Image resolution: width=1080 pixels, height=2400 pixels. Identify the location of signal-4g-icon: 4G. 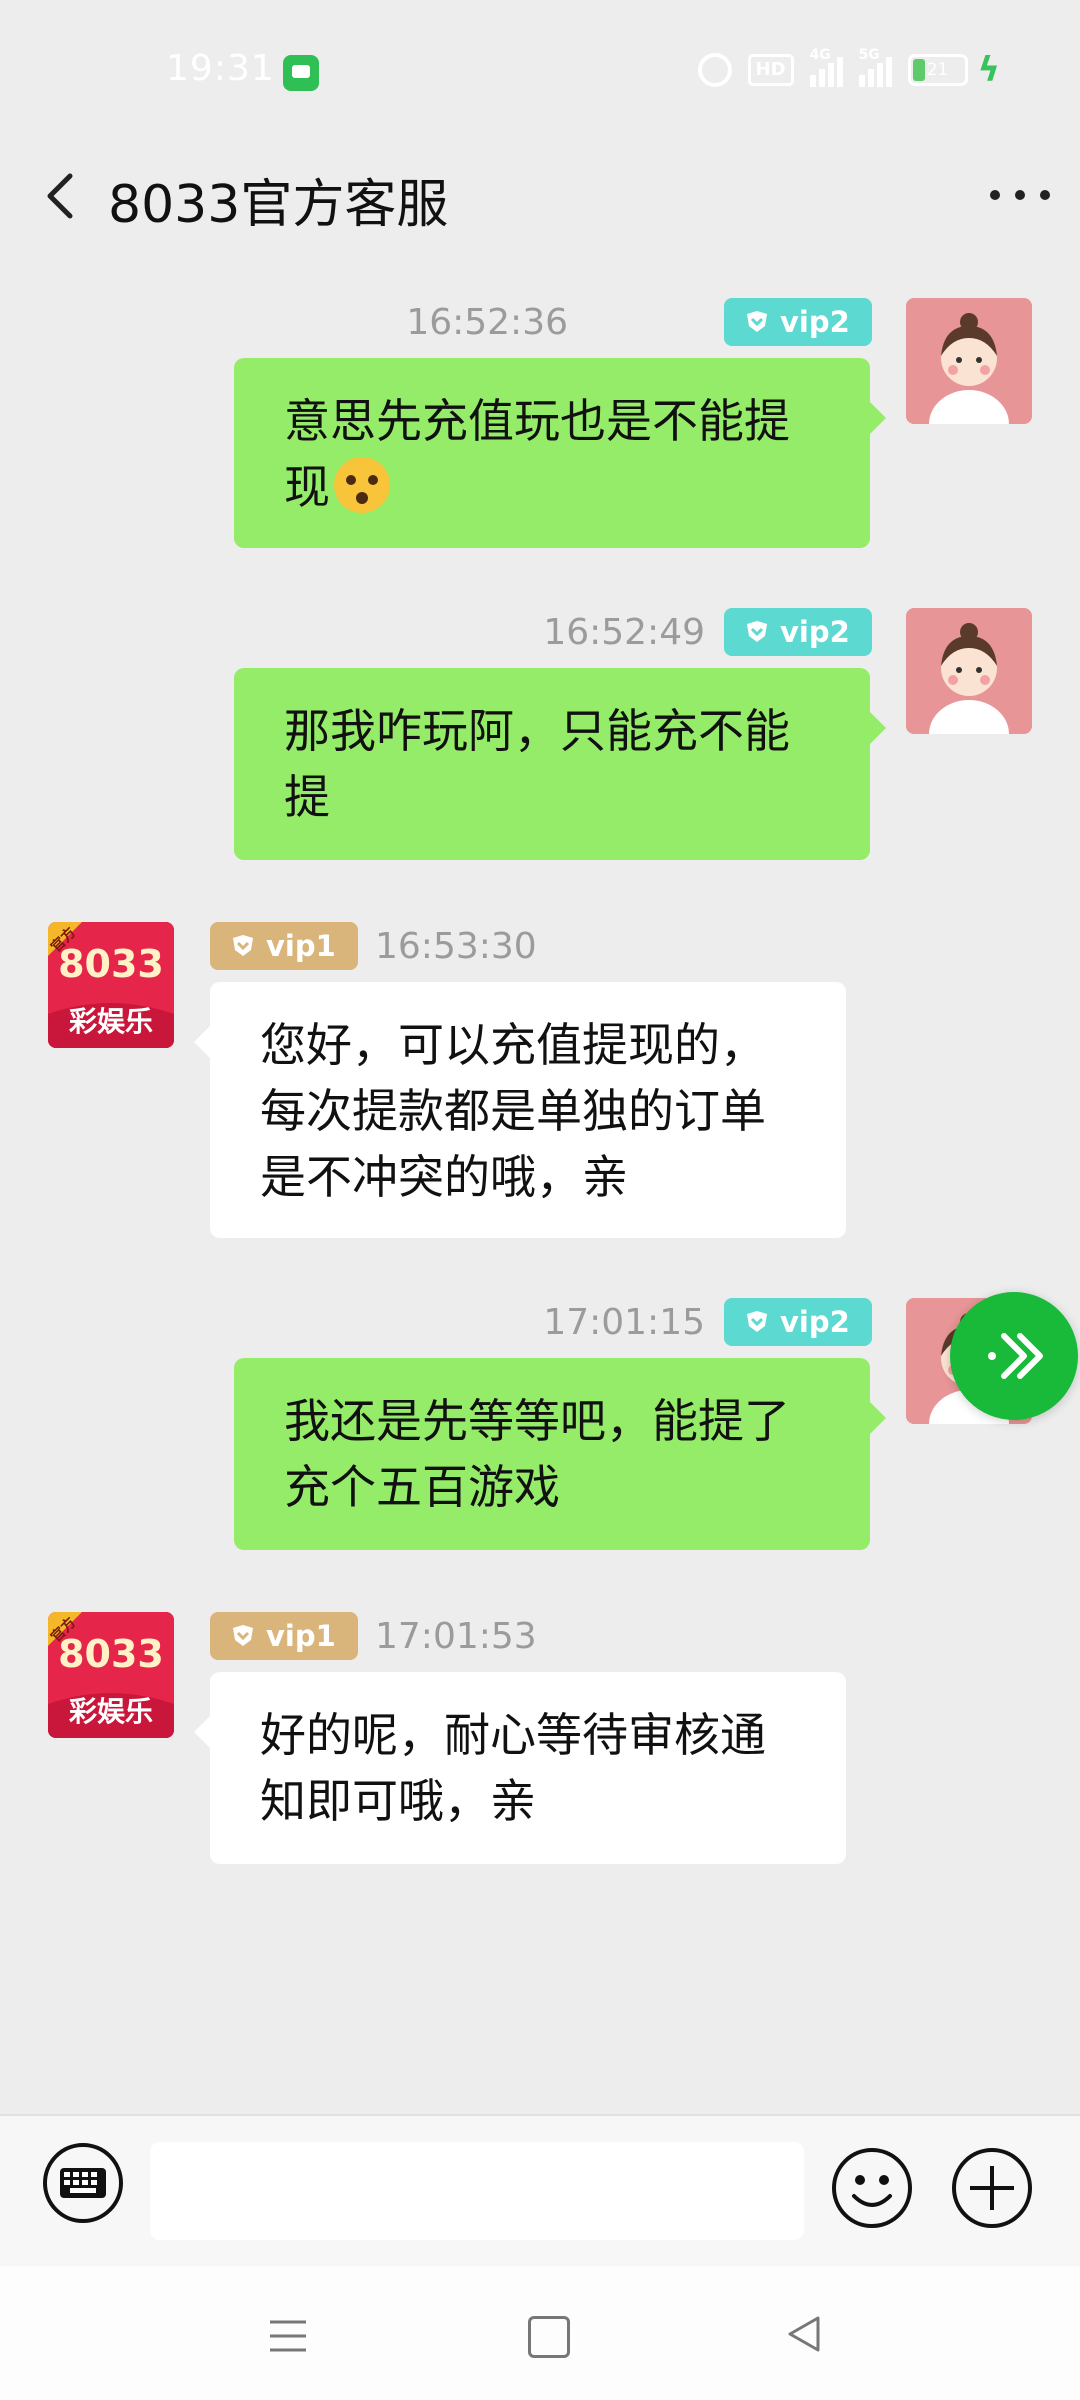
(826, 67).